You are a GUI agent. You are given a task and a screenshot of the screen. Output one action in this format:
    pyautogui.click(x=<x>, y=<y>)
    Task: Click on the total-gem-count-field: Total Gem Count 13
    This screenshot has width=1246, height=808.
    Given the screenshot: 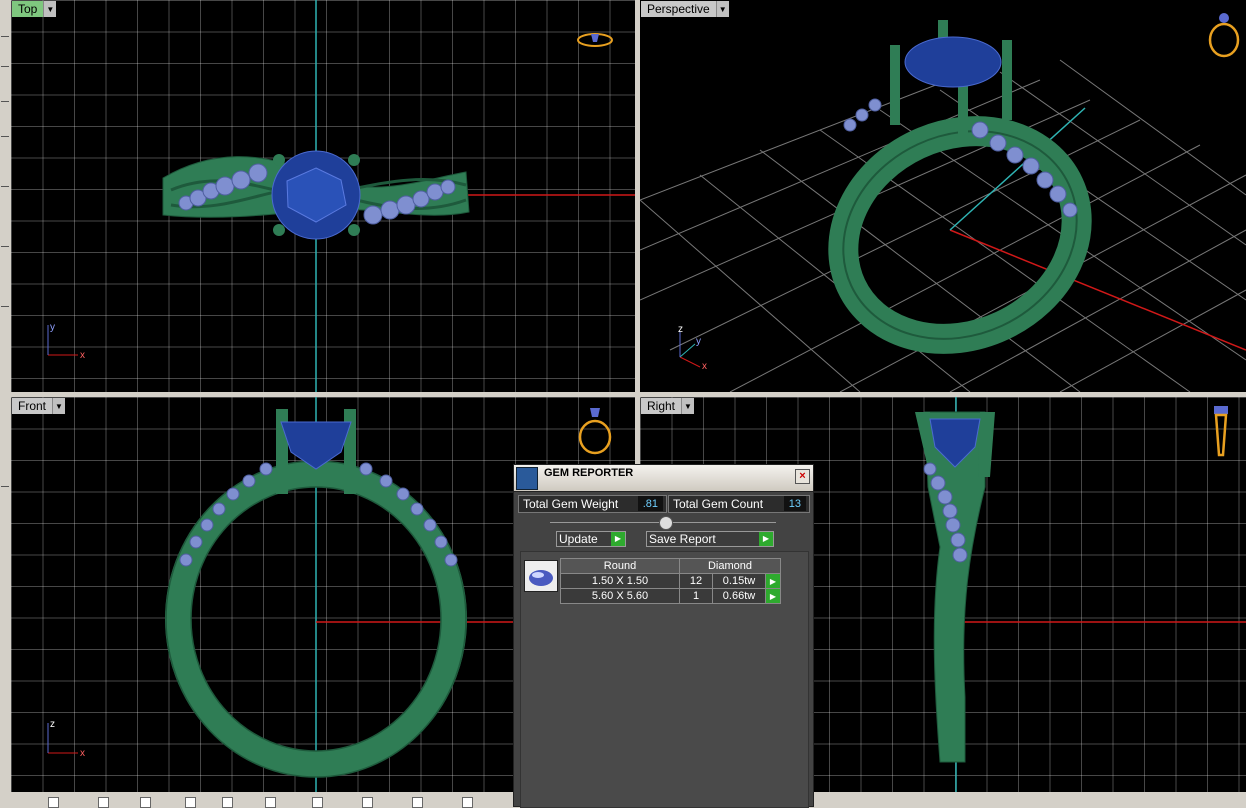 What is the action you would take?
    pyautogui.click(x=739, y=504)
    